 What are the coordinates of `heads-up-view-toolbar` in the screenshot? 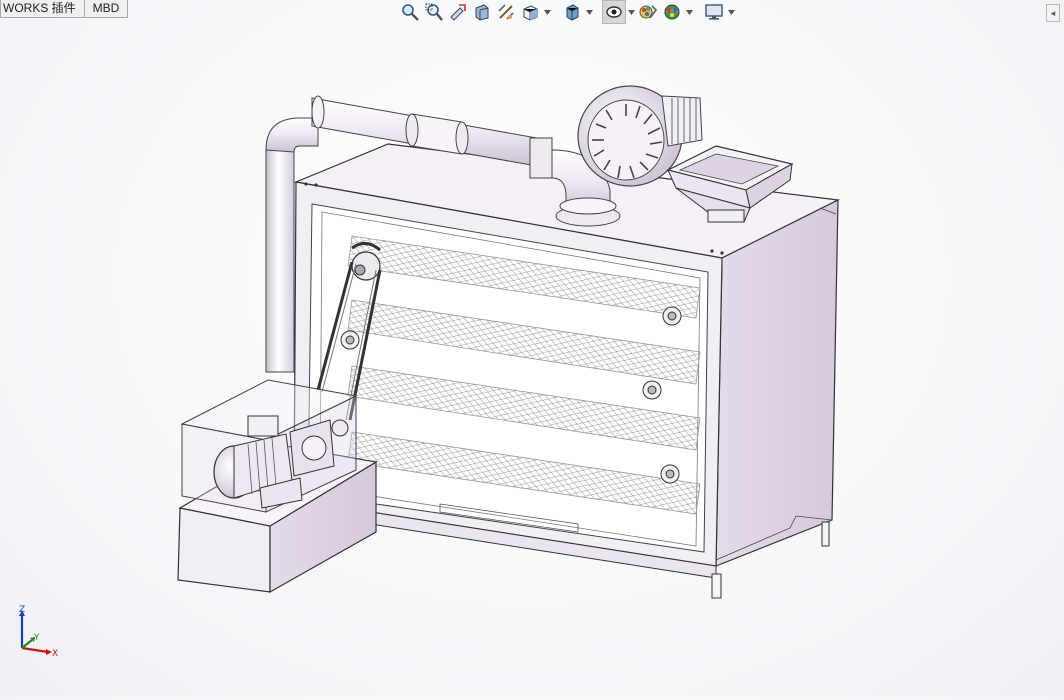 It's located at (567, 12).